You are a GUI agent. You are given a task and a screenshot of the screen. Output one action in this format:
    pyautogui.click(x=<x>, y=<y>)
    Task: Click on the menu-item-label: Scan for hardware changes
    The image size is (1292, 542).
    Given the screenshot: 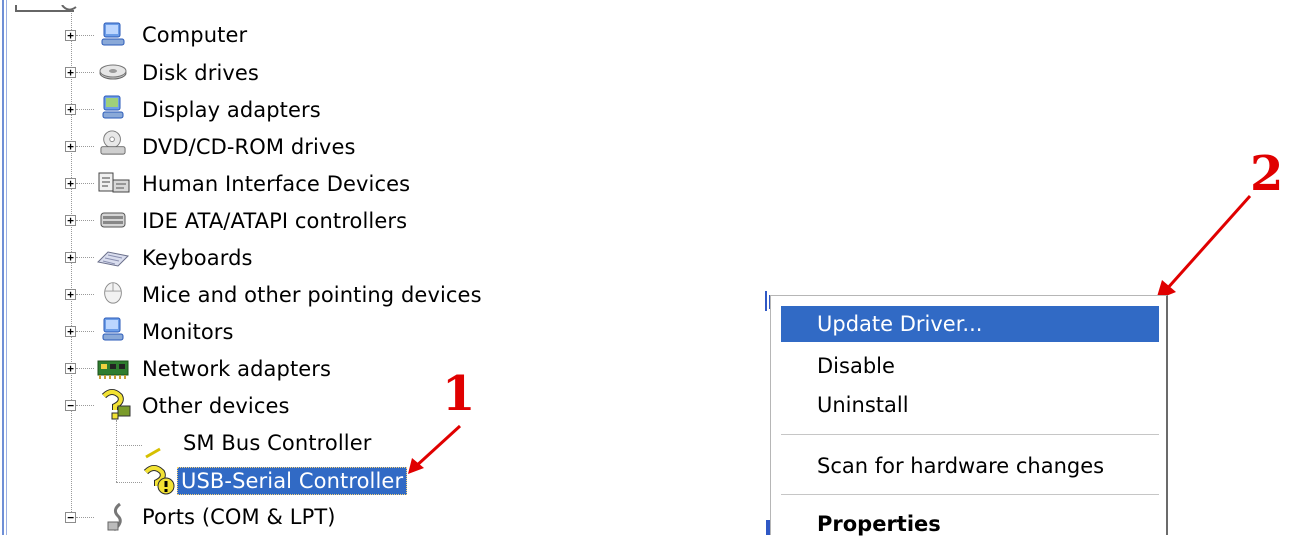 What is the action you would take?
    pyautogui.click(x=961, y=466)
    